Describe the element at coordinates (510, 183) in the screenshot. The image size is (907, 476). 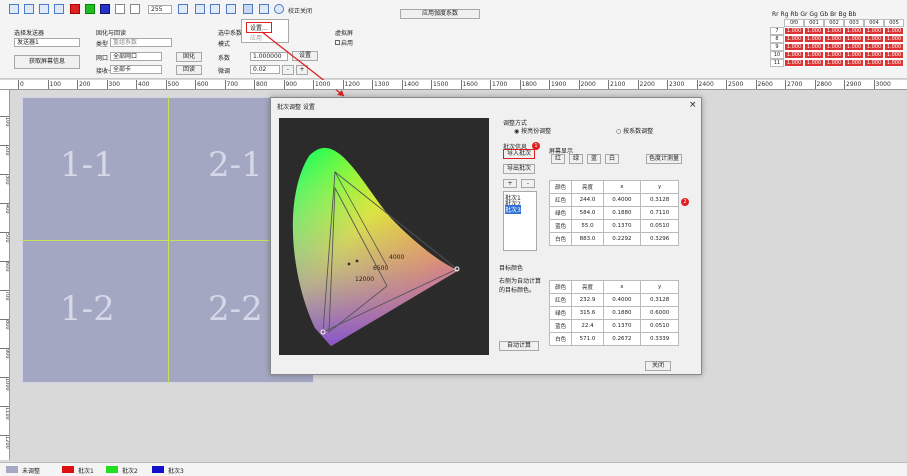
I see `add-batch-button: +` at that location.